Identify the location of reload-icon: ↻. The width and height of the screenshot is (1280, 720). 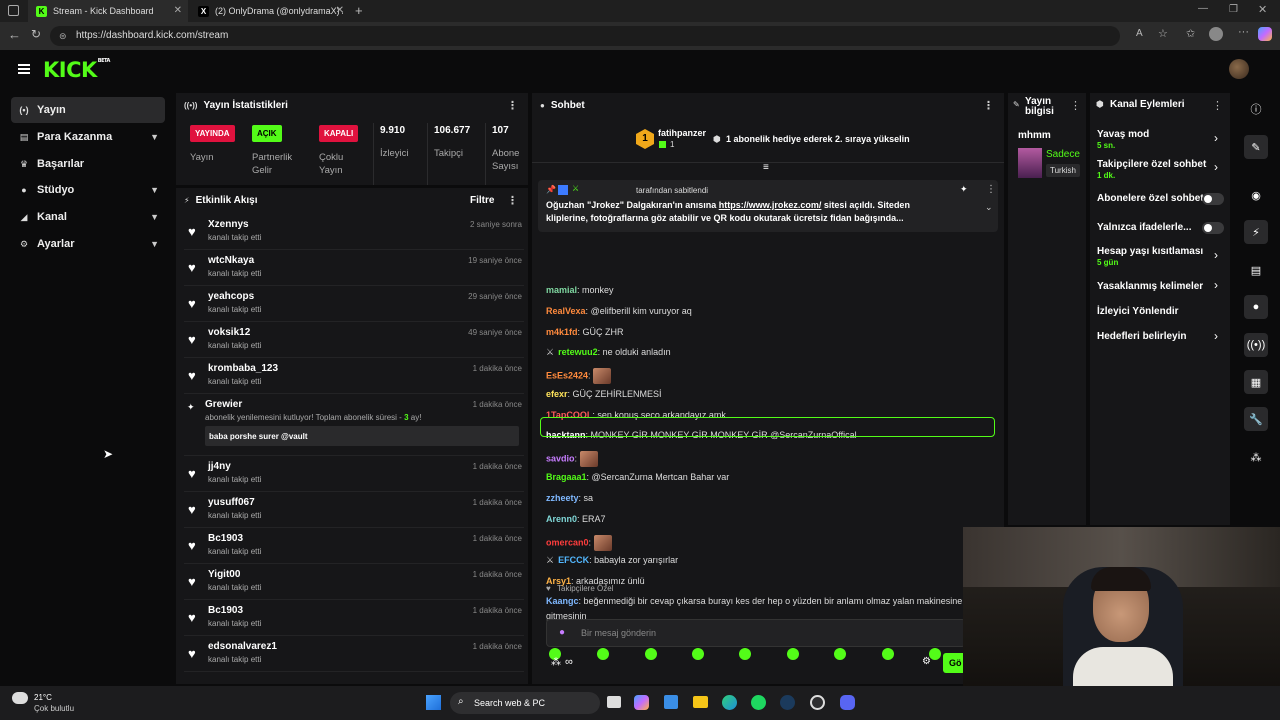
(36, 34).